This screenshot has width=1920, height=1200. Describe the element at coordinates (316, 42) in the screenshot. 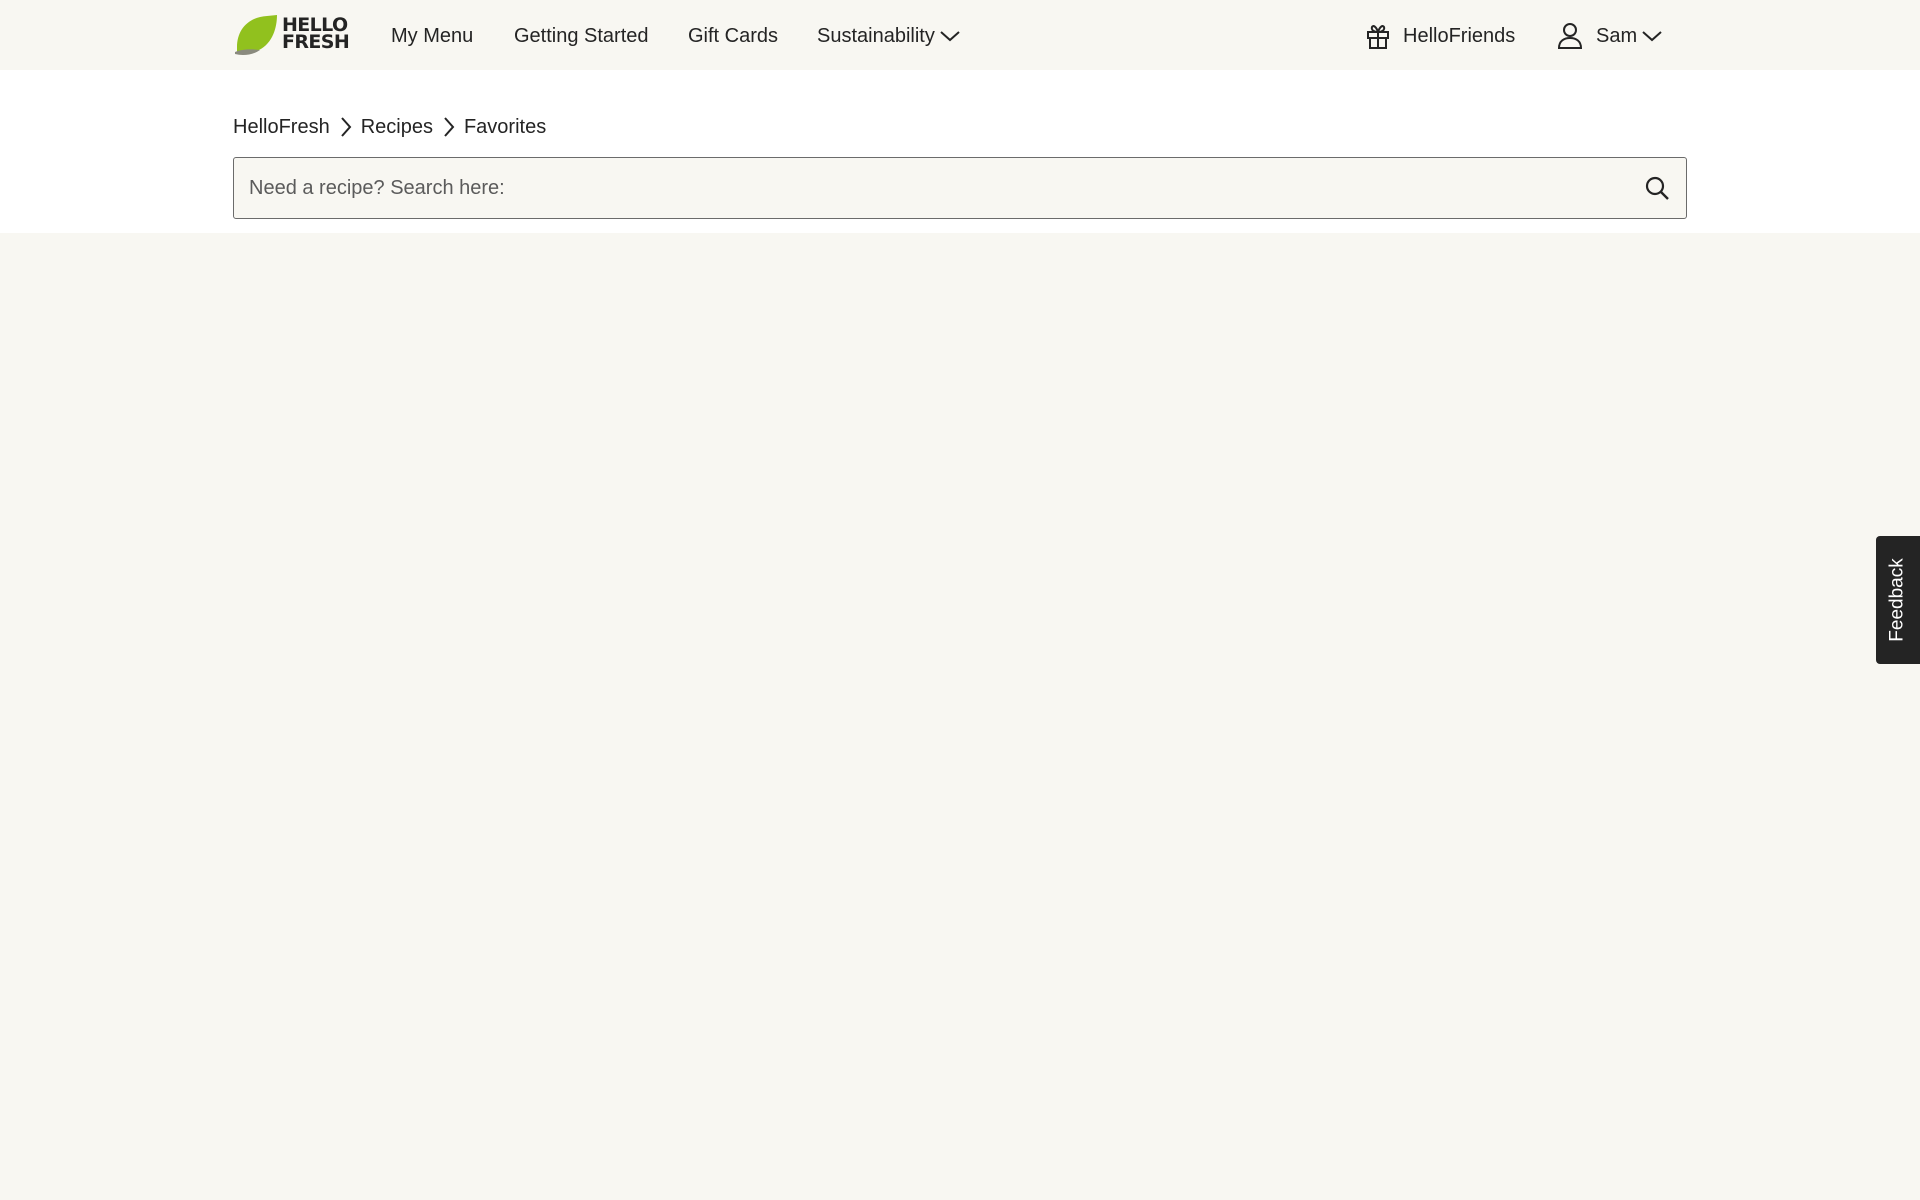

I see `logo-line-2: FRESH` at that location.